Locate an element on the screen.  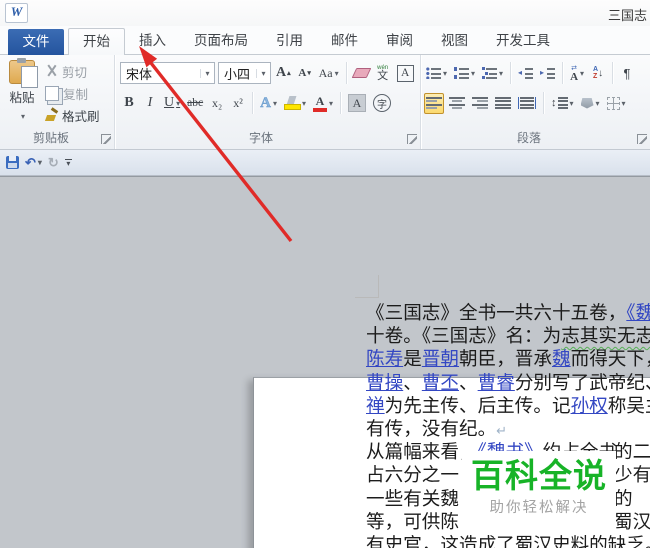
watermark-tagline: 助你轻松解决 is located at coordinates (539, 507).